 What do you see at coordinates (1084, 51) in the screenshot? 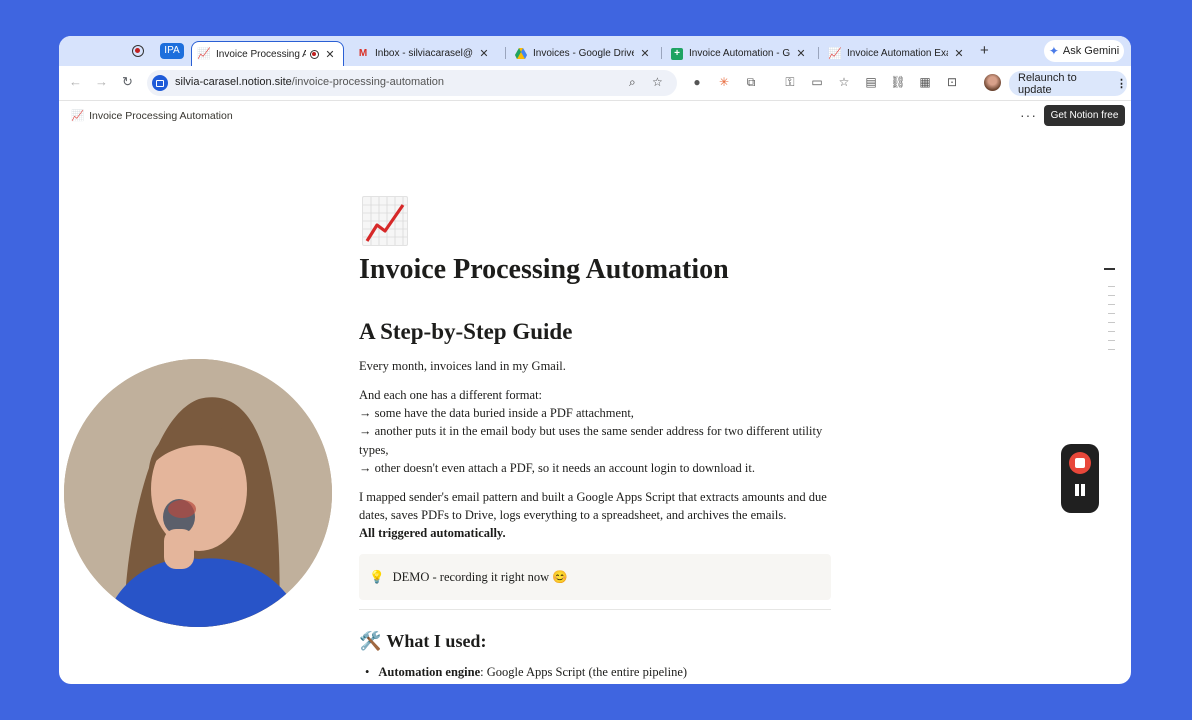
I see `ask-gemini-button: ✦ Ask Gemini` at bounding box center [1084, 51].